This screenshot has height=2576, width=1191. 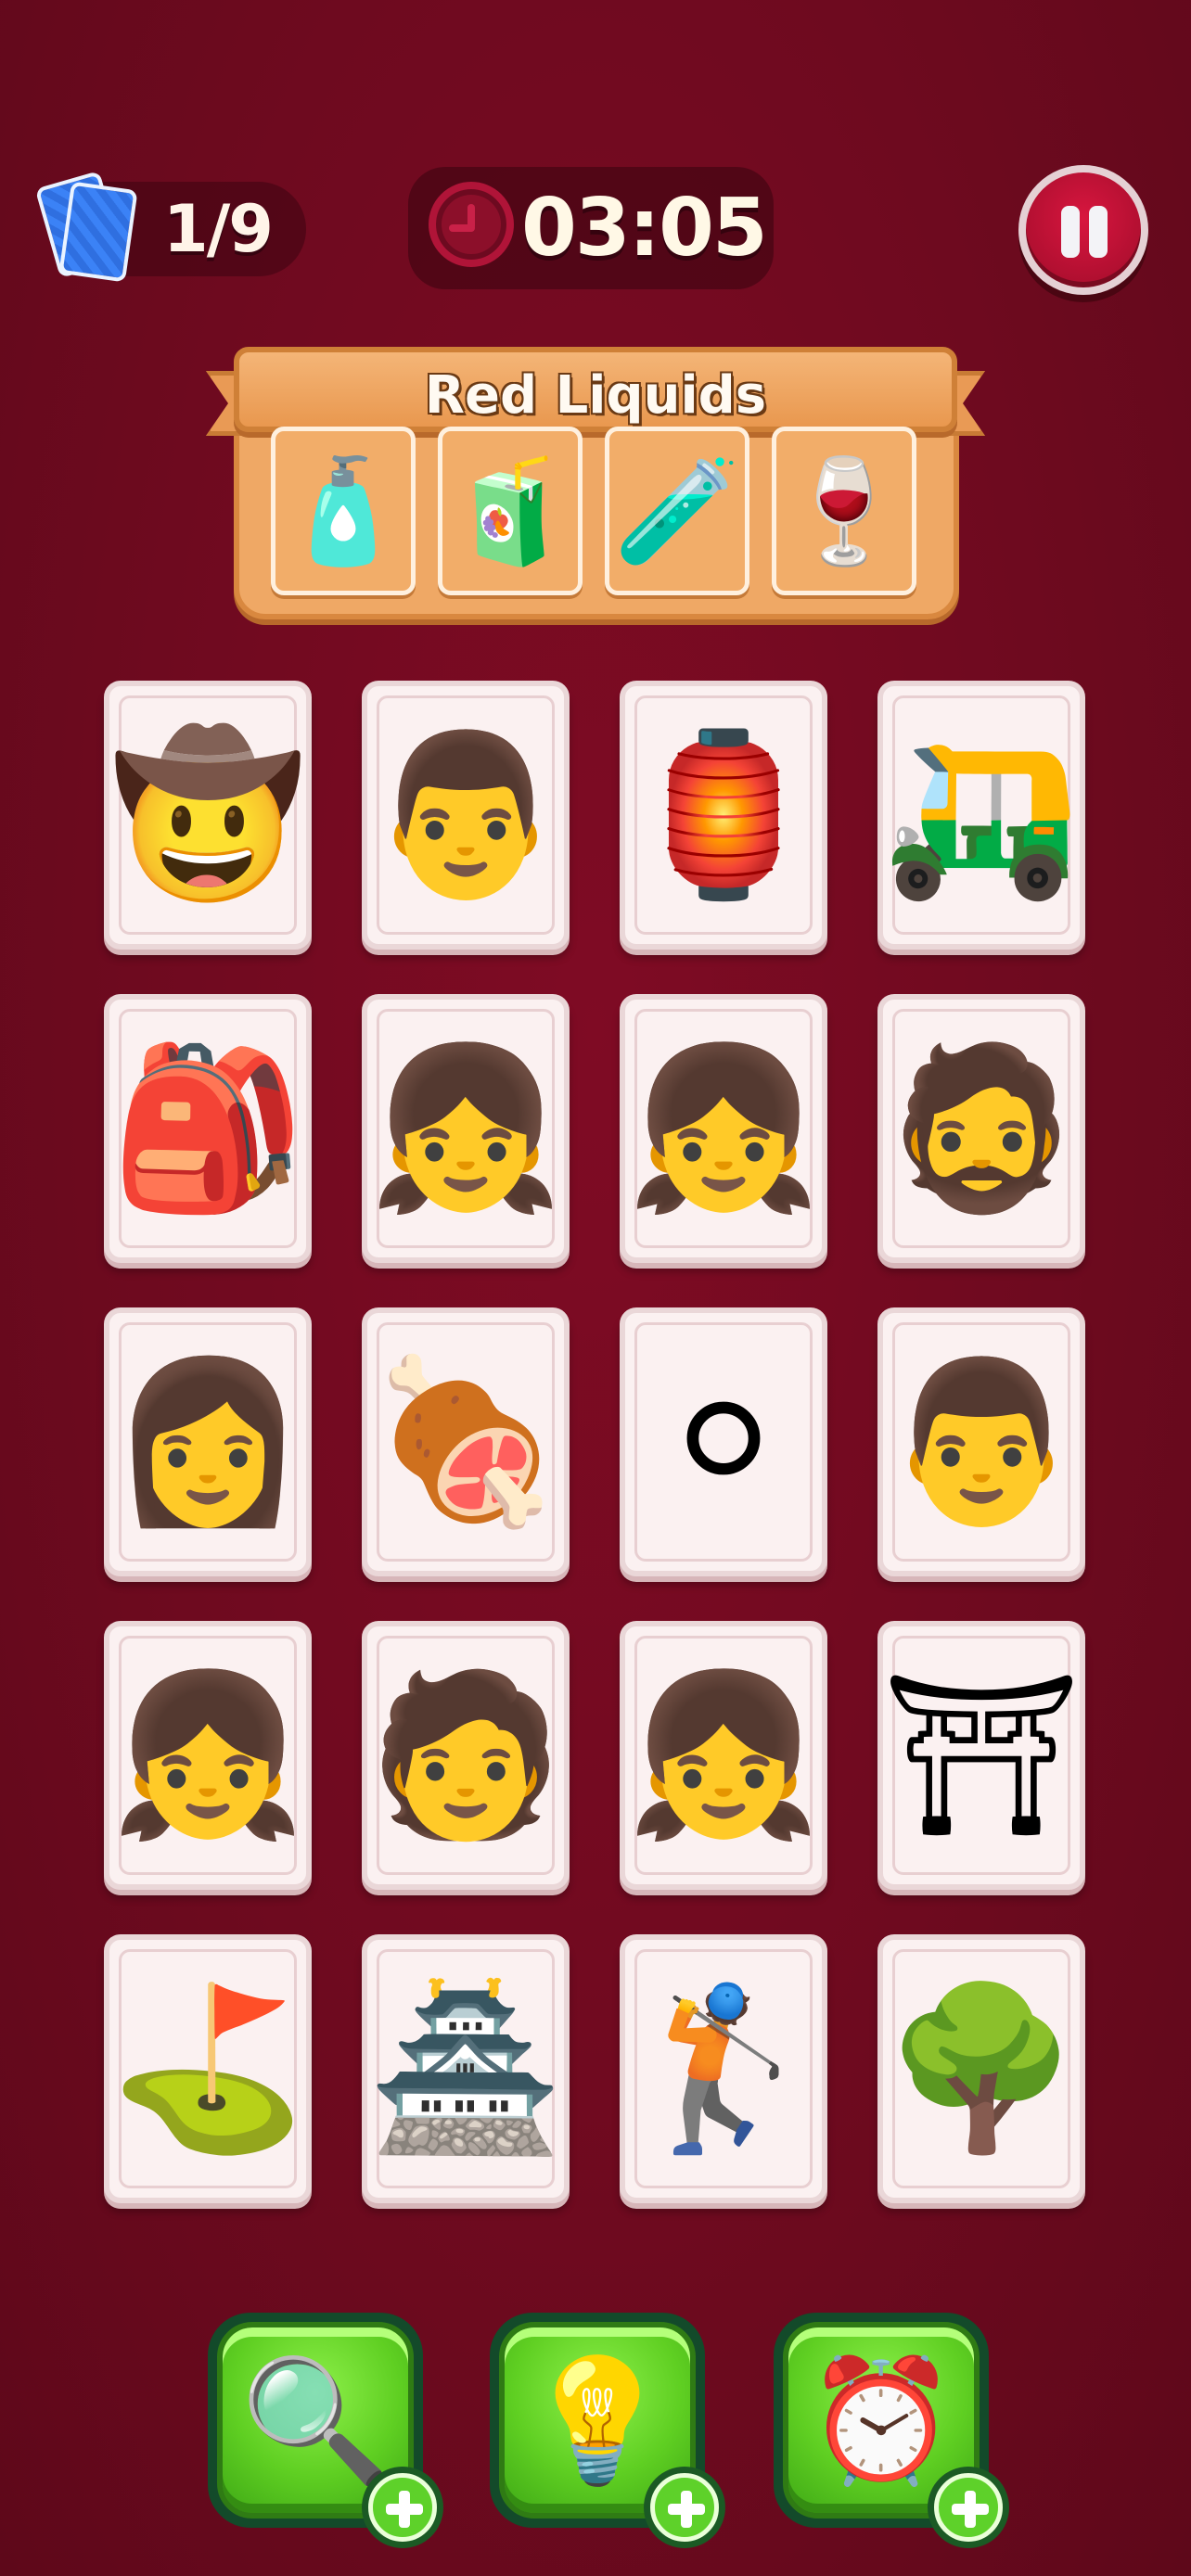 I want to click on wine-glass-icon: 🍷, so click(x=844, y=511).